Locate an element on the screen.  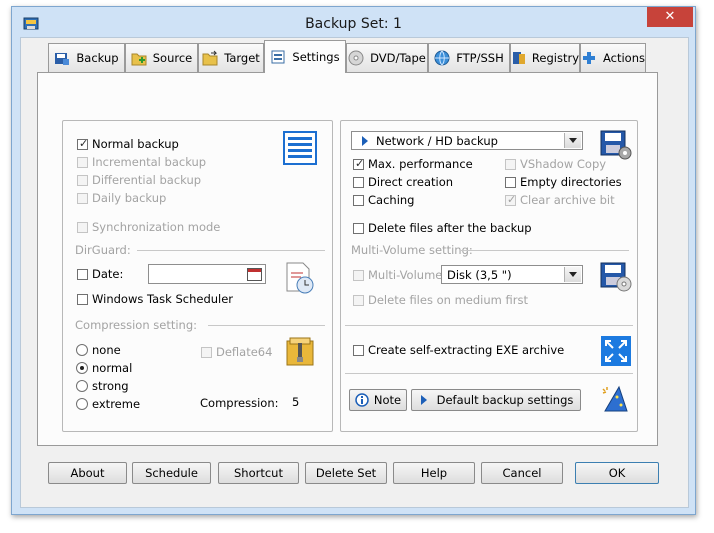
date-label: Date: is located at coordinates (108, 274).